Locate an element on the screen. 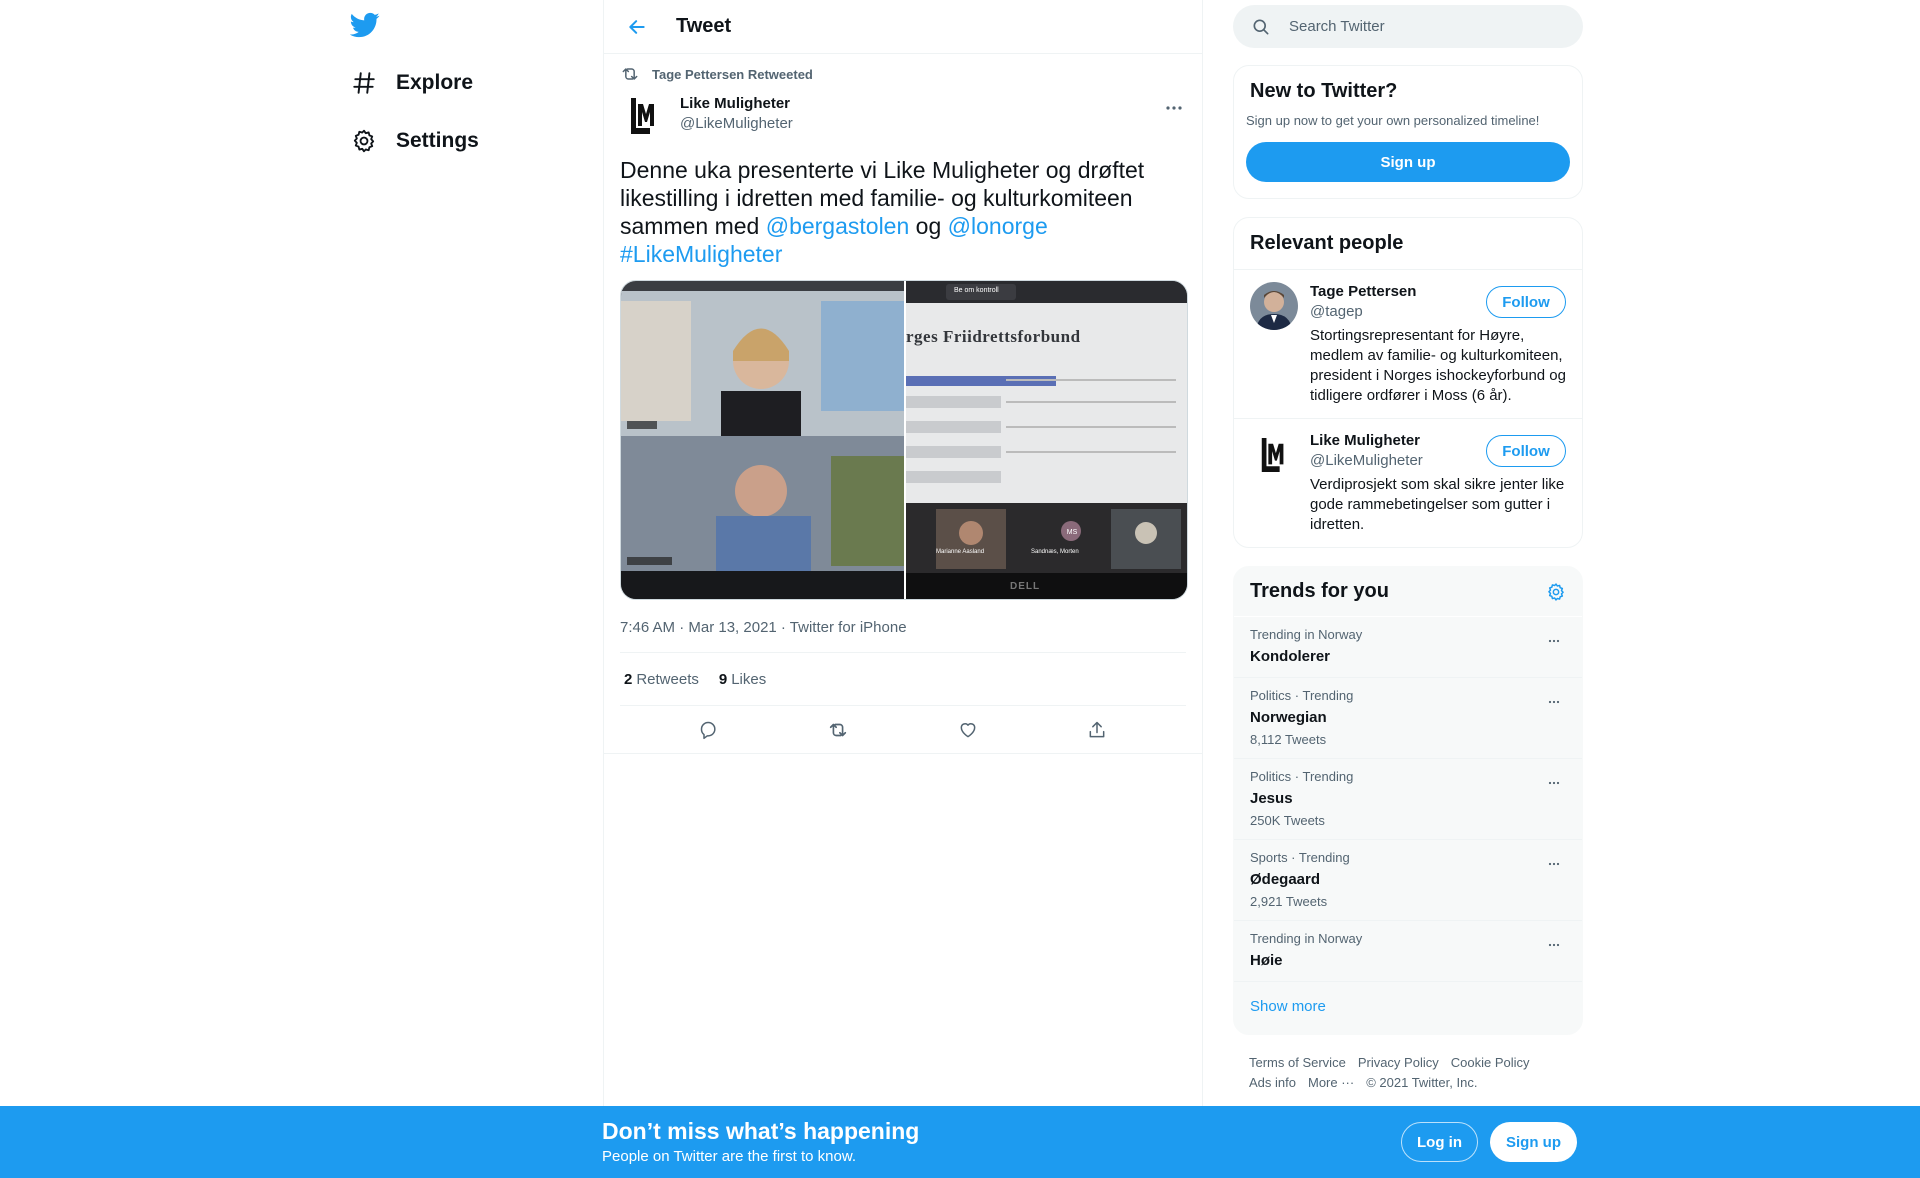 Image resolution: width=1920 pixels, height=1178 pixels. nav-item-label: Explore is located at coordinates (435, 82).